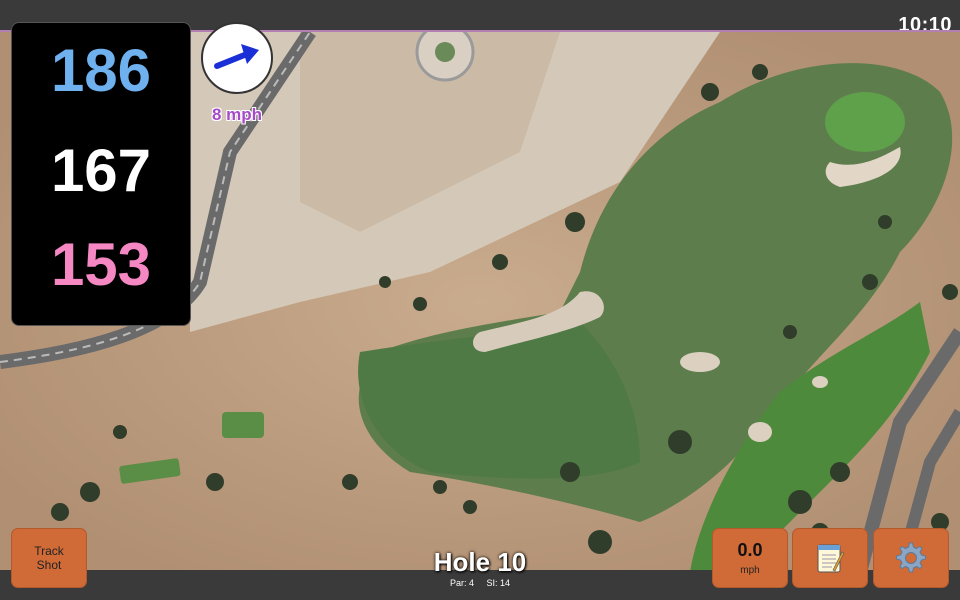 The image size is (960, 600). I want to click on track-shot-label-line1: Track, so click(49, 551).